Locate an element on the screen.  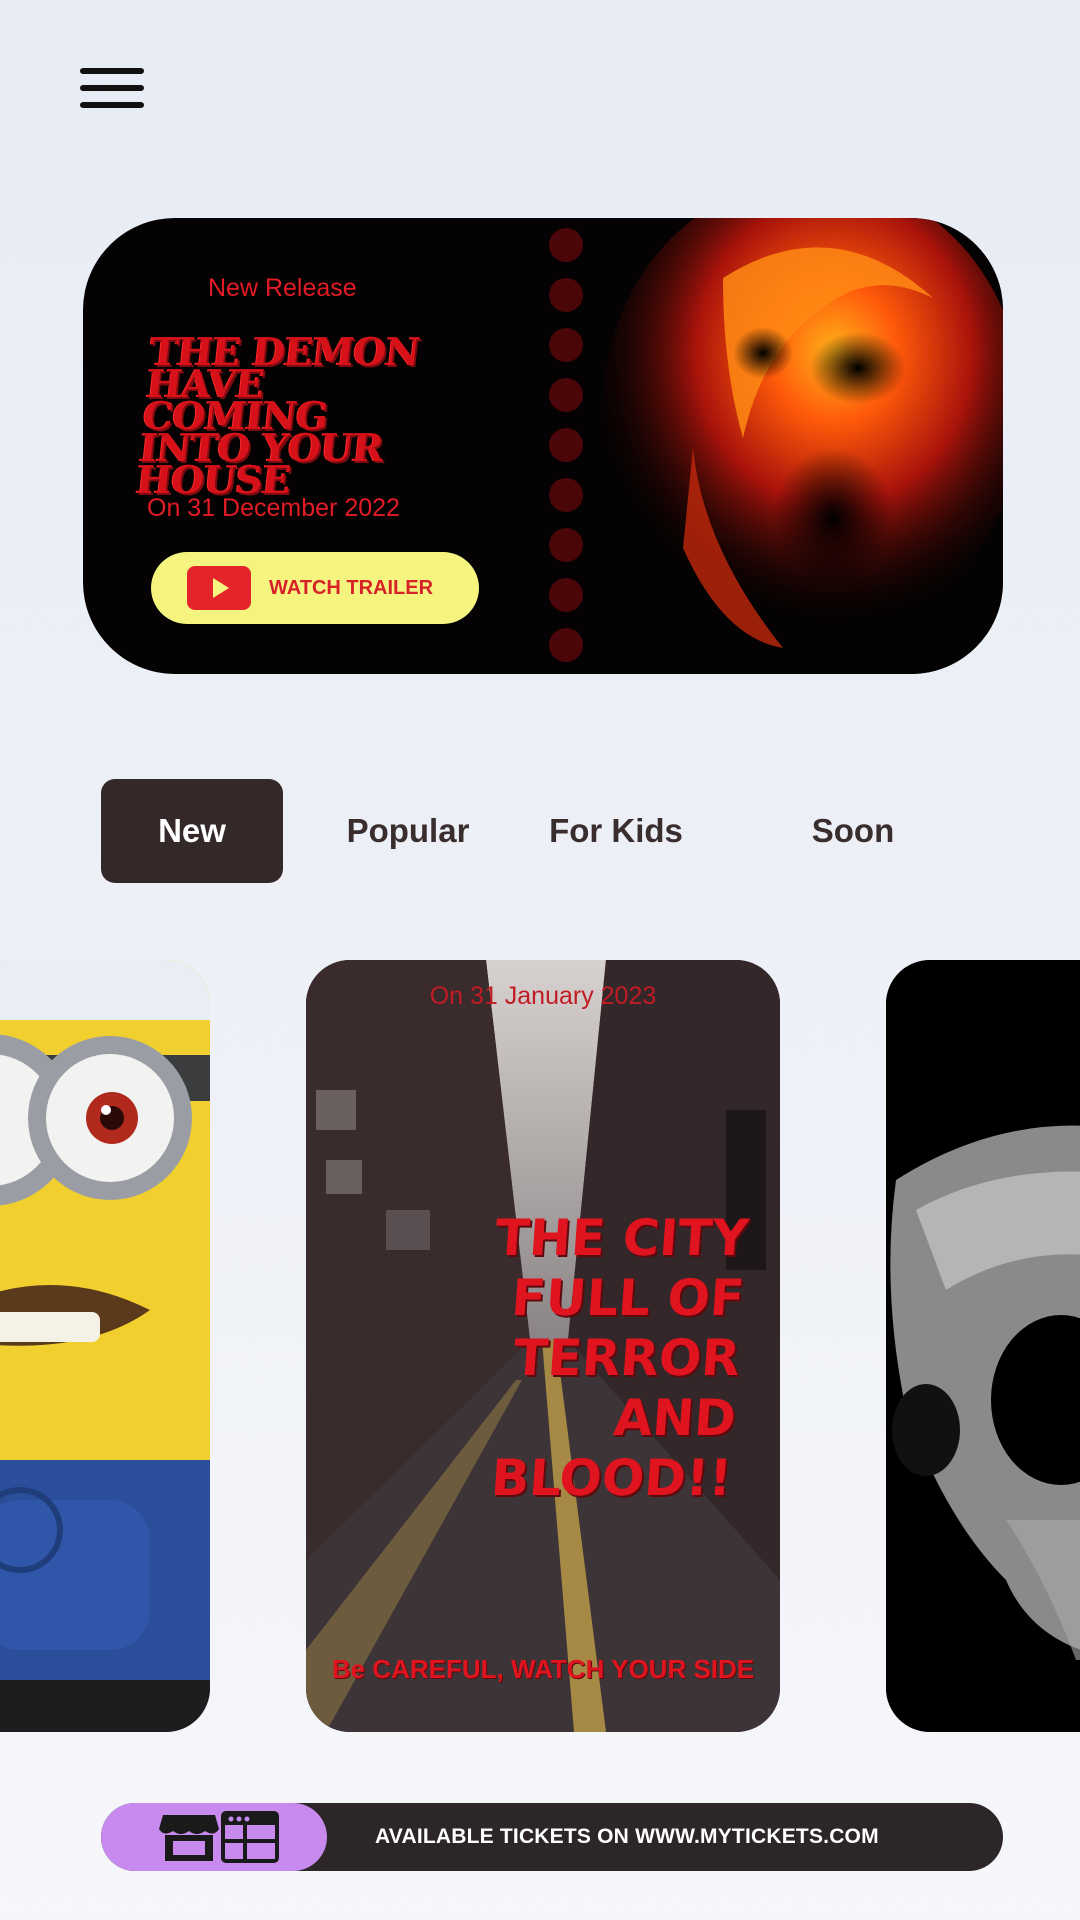
hero-release-date: On 31 December 2022 is located at coordinates (273, 508).